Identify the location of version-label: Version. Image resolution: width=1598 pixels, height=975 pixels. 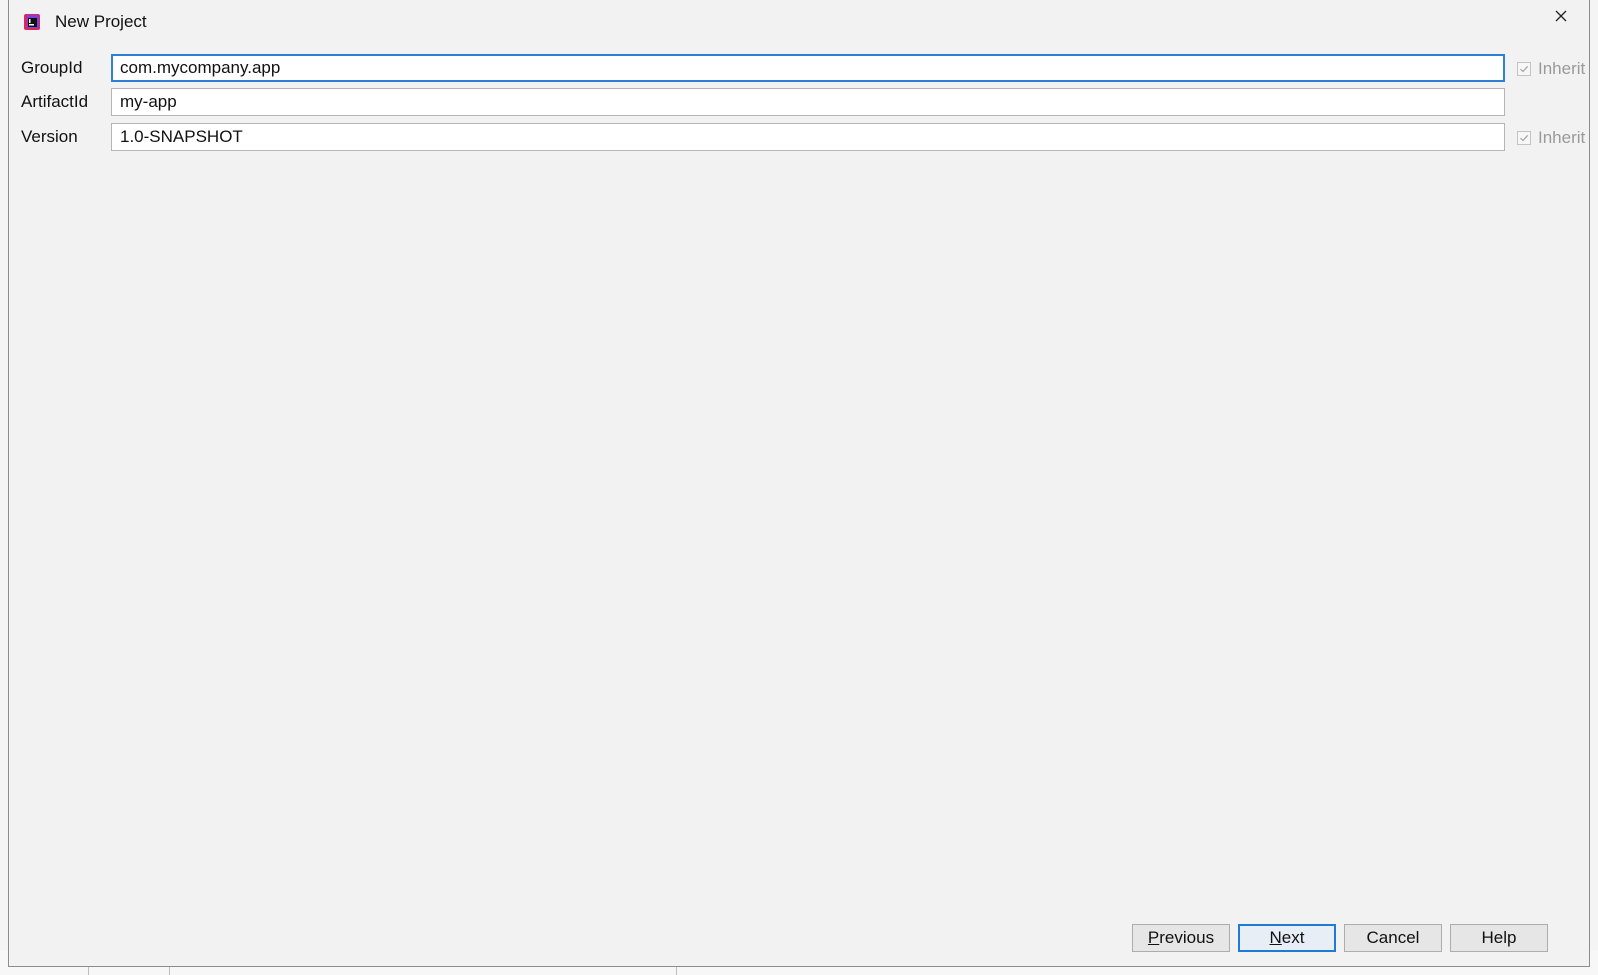
(49, 136).